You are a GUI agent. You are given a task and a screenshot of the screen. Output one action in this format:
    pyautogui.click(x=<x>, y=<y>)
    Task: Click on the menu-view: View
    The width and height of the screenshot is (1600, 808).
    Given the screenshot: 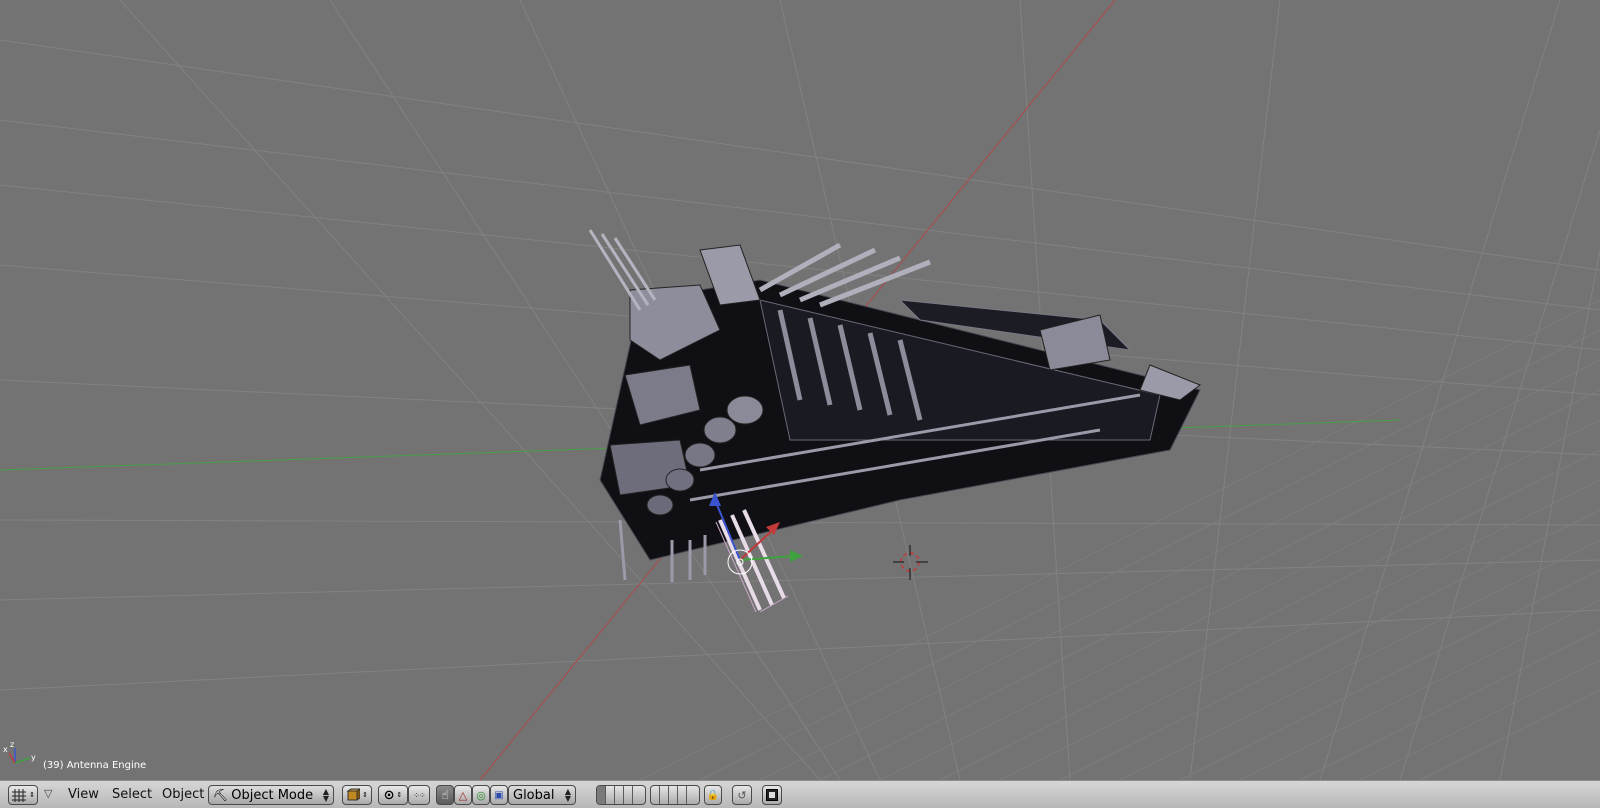 What is the action you would take?
    pyautogui.click(x=83, y=795)
    